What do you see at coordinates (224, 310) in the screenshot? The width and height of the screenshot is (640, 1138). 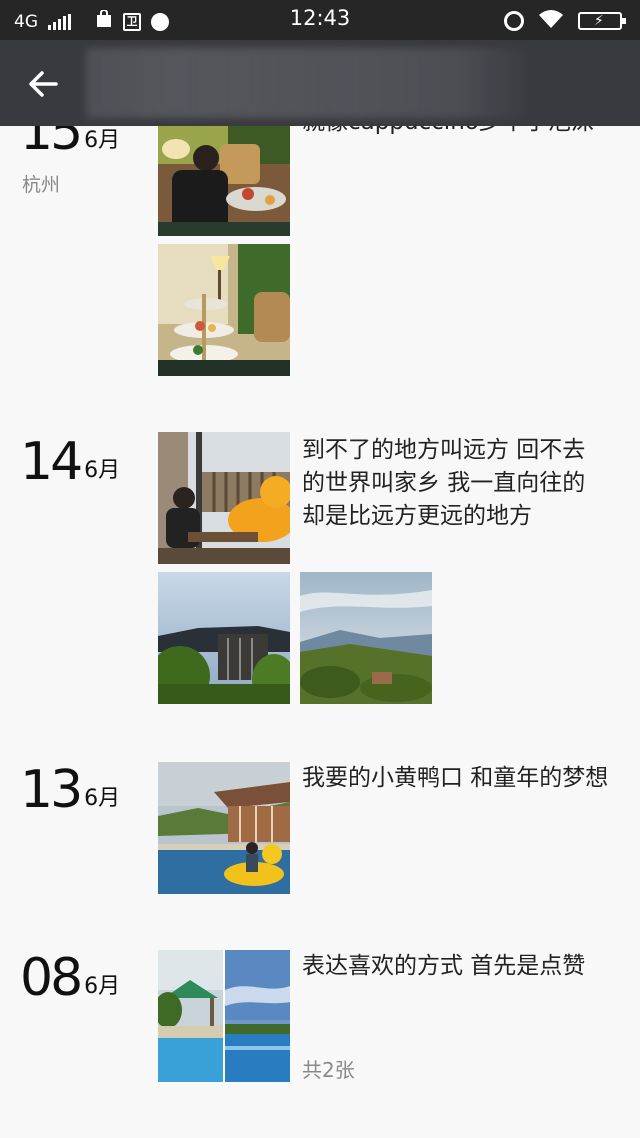 I see `afternoon-tea-stand-photo` at bounding box center [224, 310].